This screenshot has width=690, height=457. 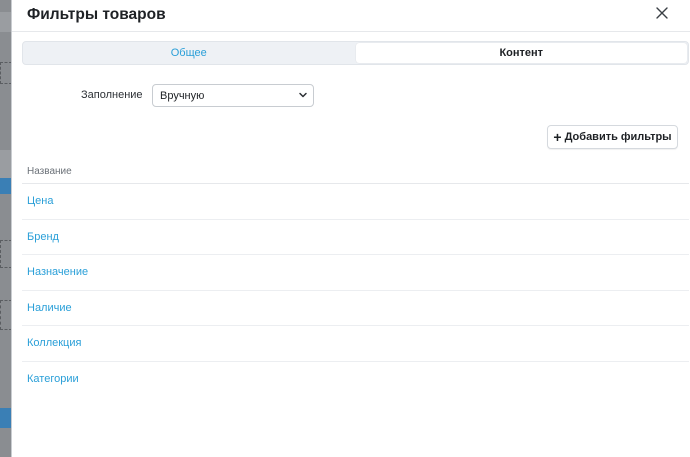 What do you see at coordinates (355, 308) in the screenshot?
I see `table-row: Наличие` at bounding box center [355, 308].